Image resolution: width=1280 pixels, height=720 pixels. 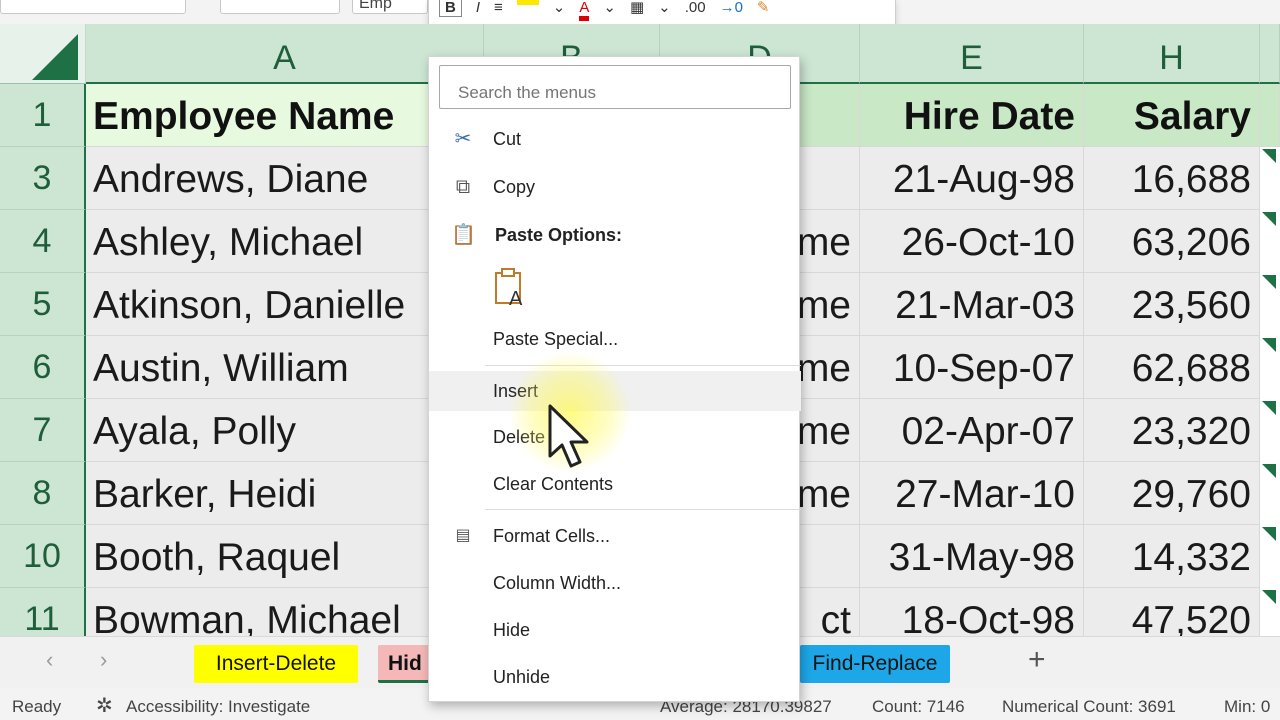 What do you see at coordinates (463, 187) in the screenshot?
I see `copy-icon: ⧉` at bounding box center [463, 187].